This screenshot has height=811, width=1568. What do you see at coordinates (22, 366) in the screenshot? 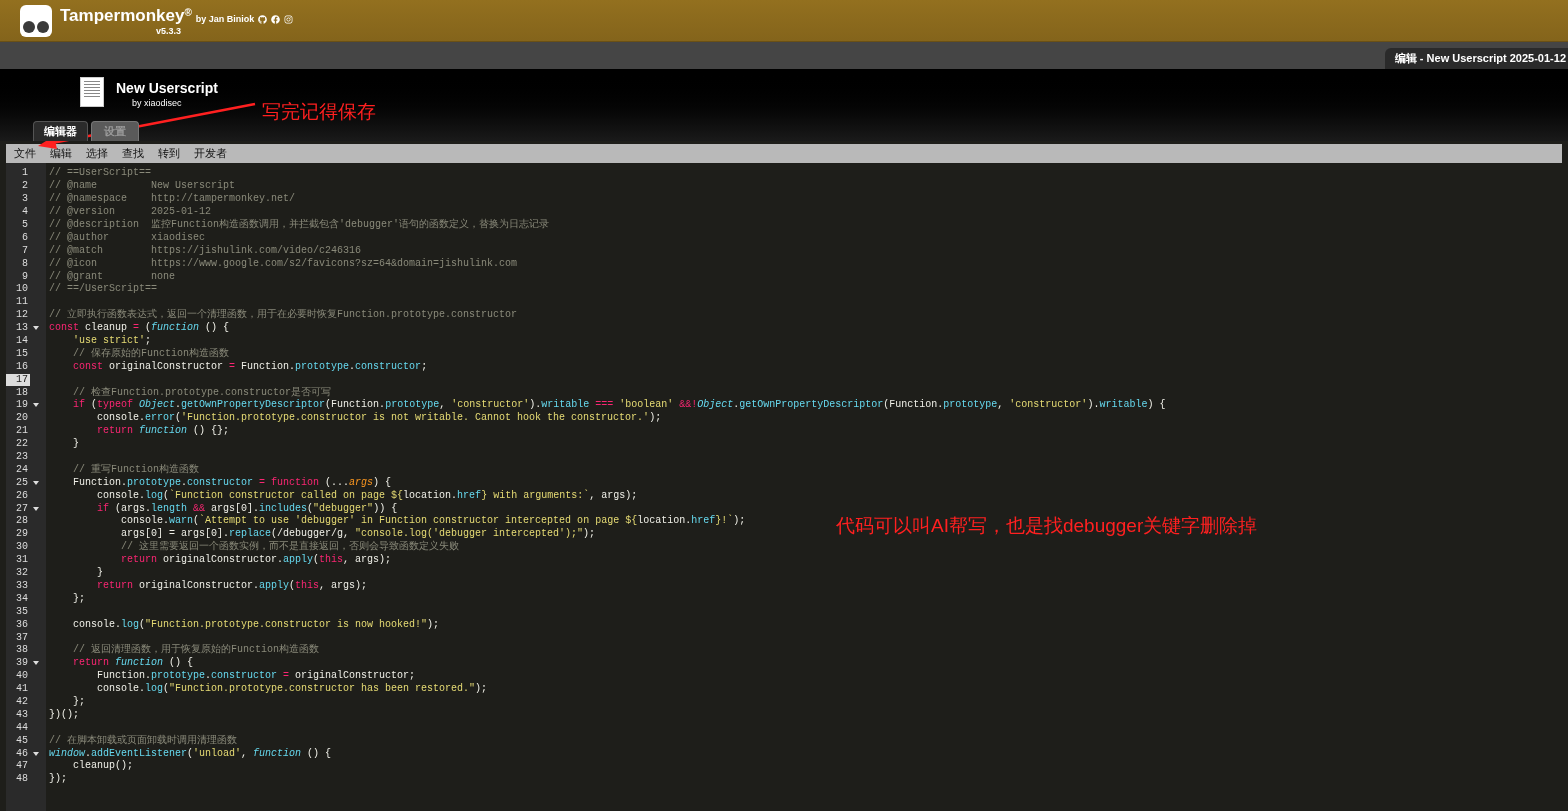
I see `line-number: 16` at bounding box center [22, 366].